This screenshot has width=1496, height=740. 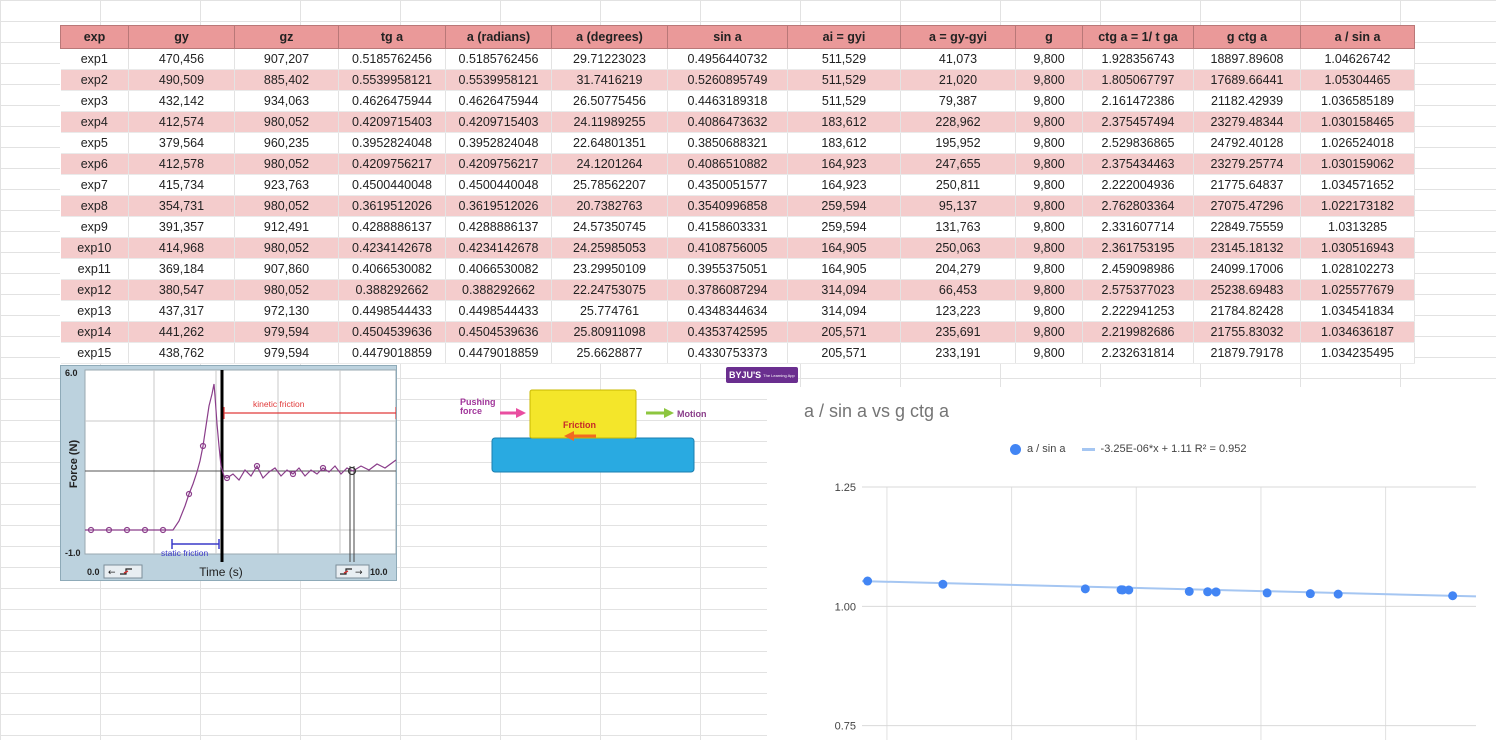 What do you see at coordinates (609, 248) in the screenshot?
I see `table-cell: 24.25985053` at bounding box center [609, 248].